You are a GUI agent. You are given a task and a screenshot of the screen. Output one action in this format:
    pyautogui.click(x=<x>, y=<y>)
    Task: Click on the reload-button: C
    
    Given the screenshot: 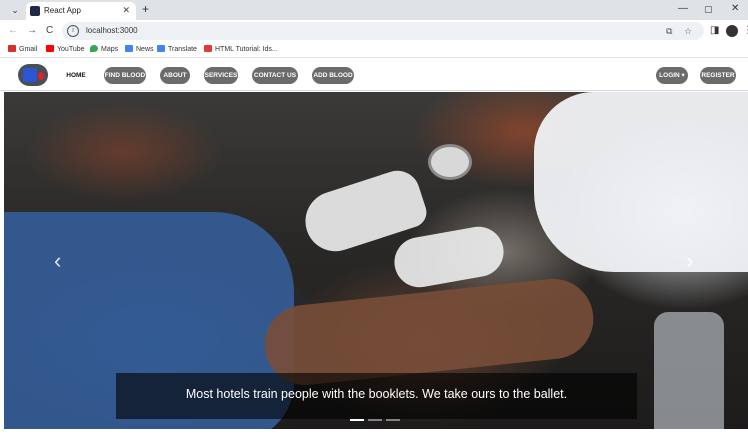 What is the action you would take?
    pyautogui.click(x=49, y=31)
    